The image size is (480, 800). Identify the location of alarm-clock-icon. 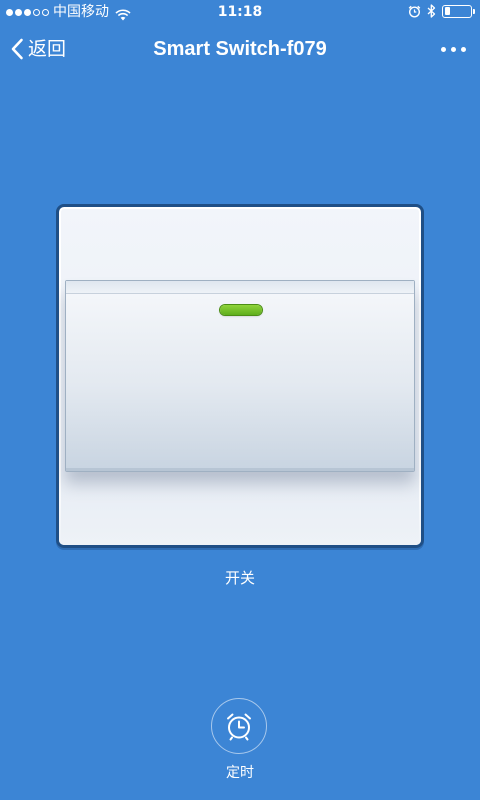
(239, 726).